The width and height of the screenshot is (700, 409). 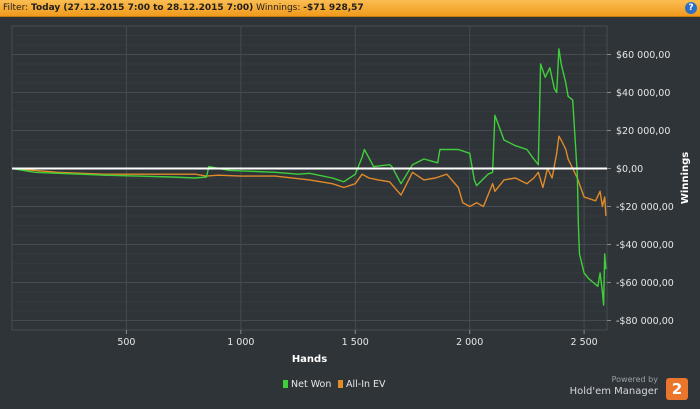 I want to click on x-tick-label: 2 000, so click(x=469, y=342).